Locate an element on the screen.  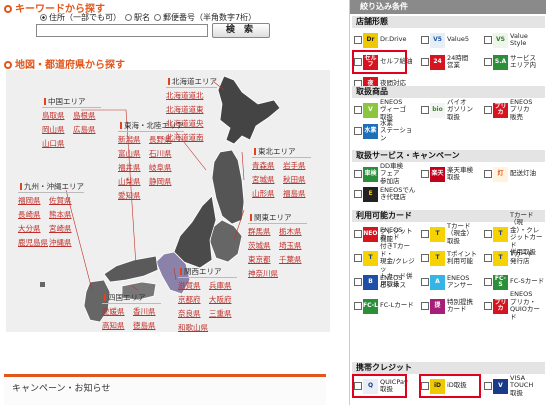
prefecture-link: 宮城県 is located at coordinates (266, 179).